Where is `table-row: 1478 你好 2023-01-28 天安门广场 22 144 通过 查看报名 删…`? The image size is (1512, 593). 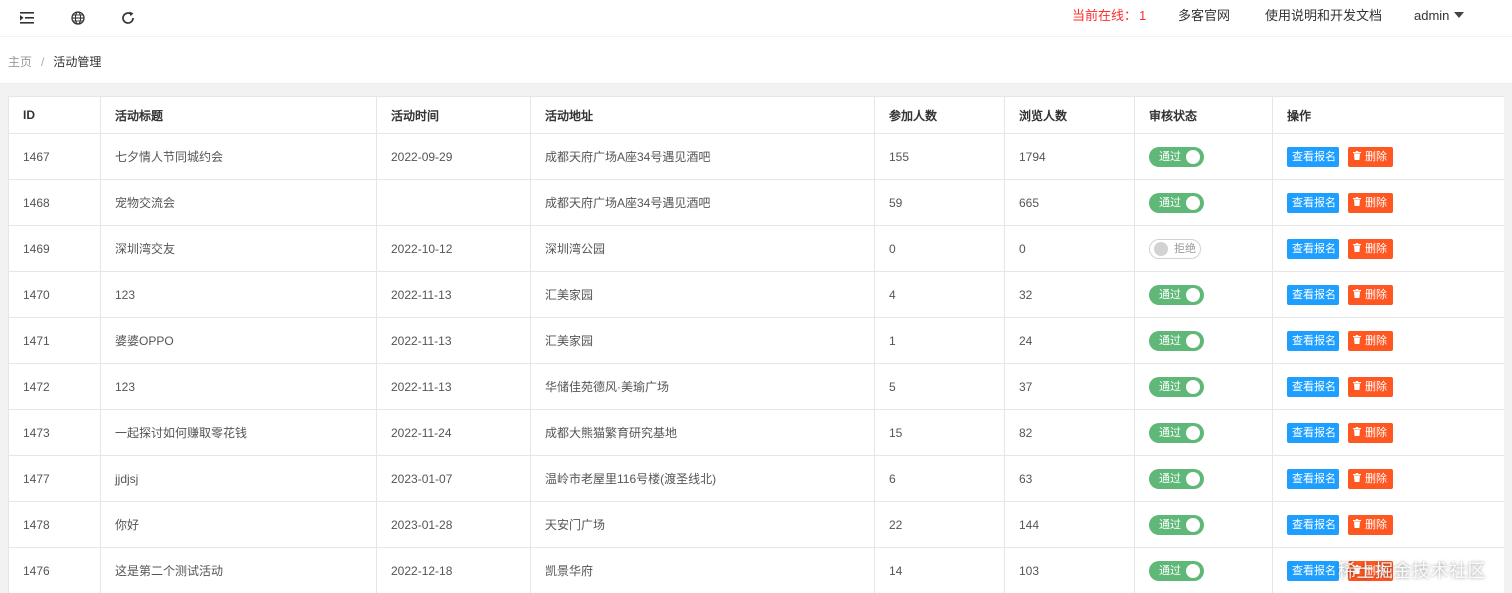 table-row: 1478 你好 2023-01-28 天安门广场 22 144 通过 查看报名 删… is located at coordinates (756, 524).